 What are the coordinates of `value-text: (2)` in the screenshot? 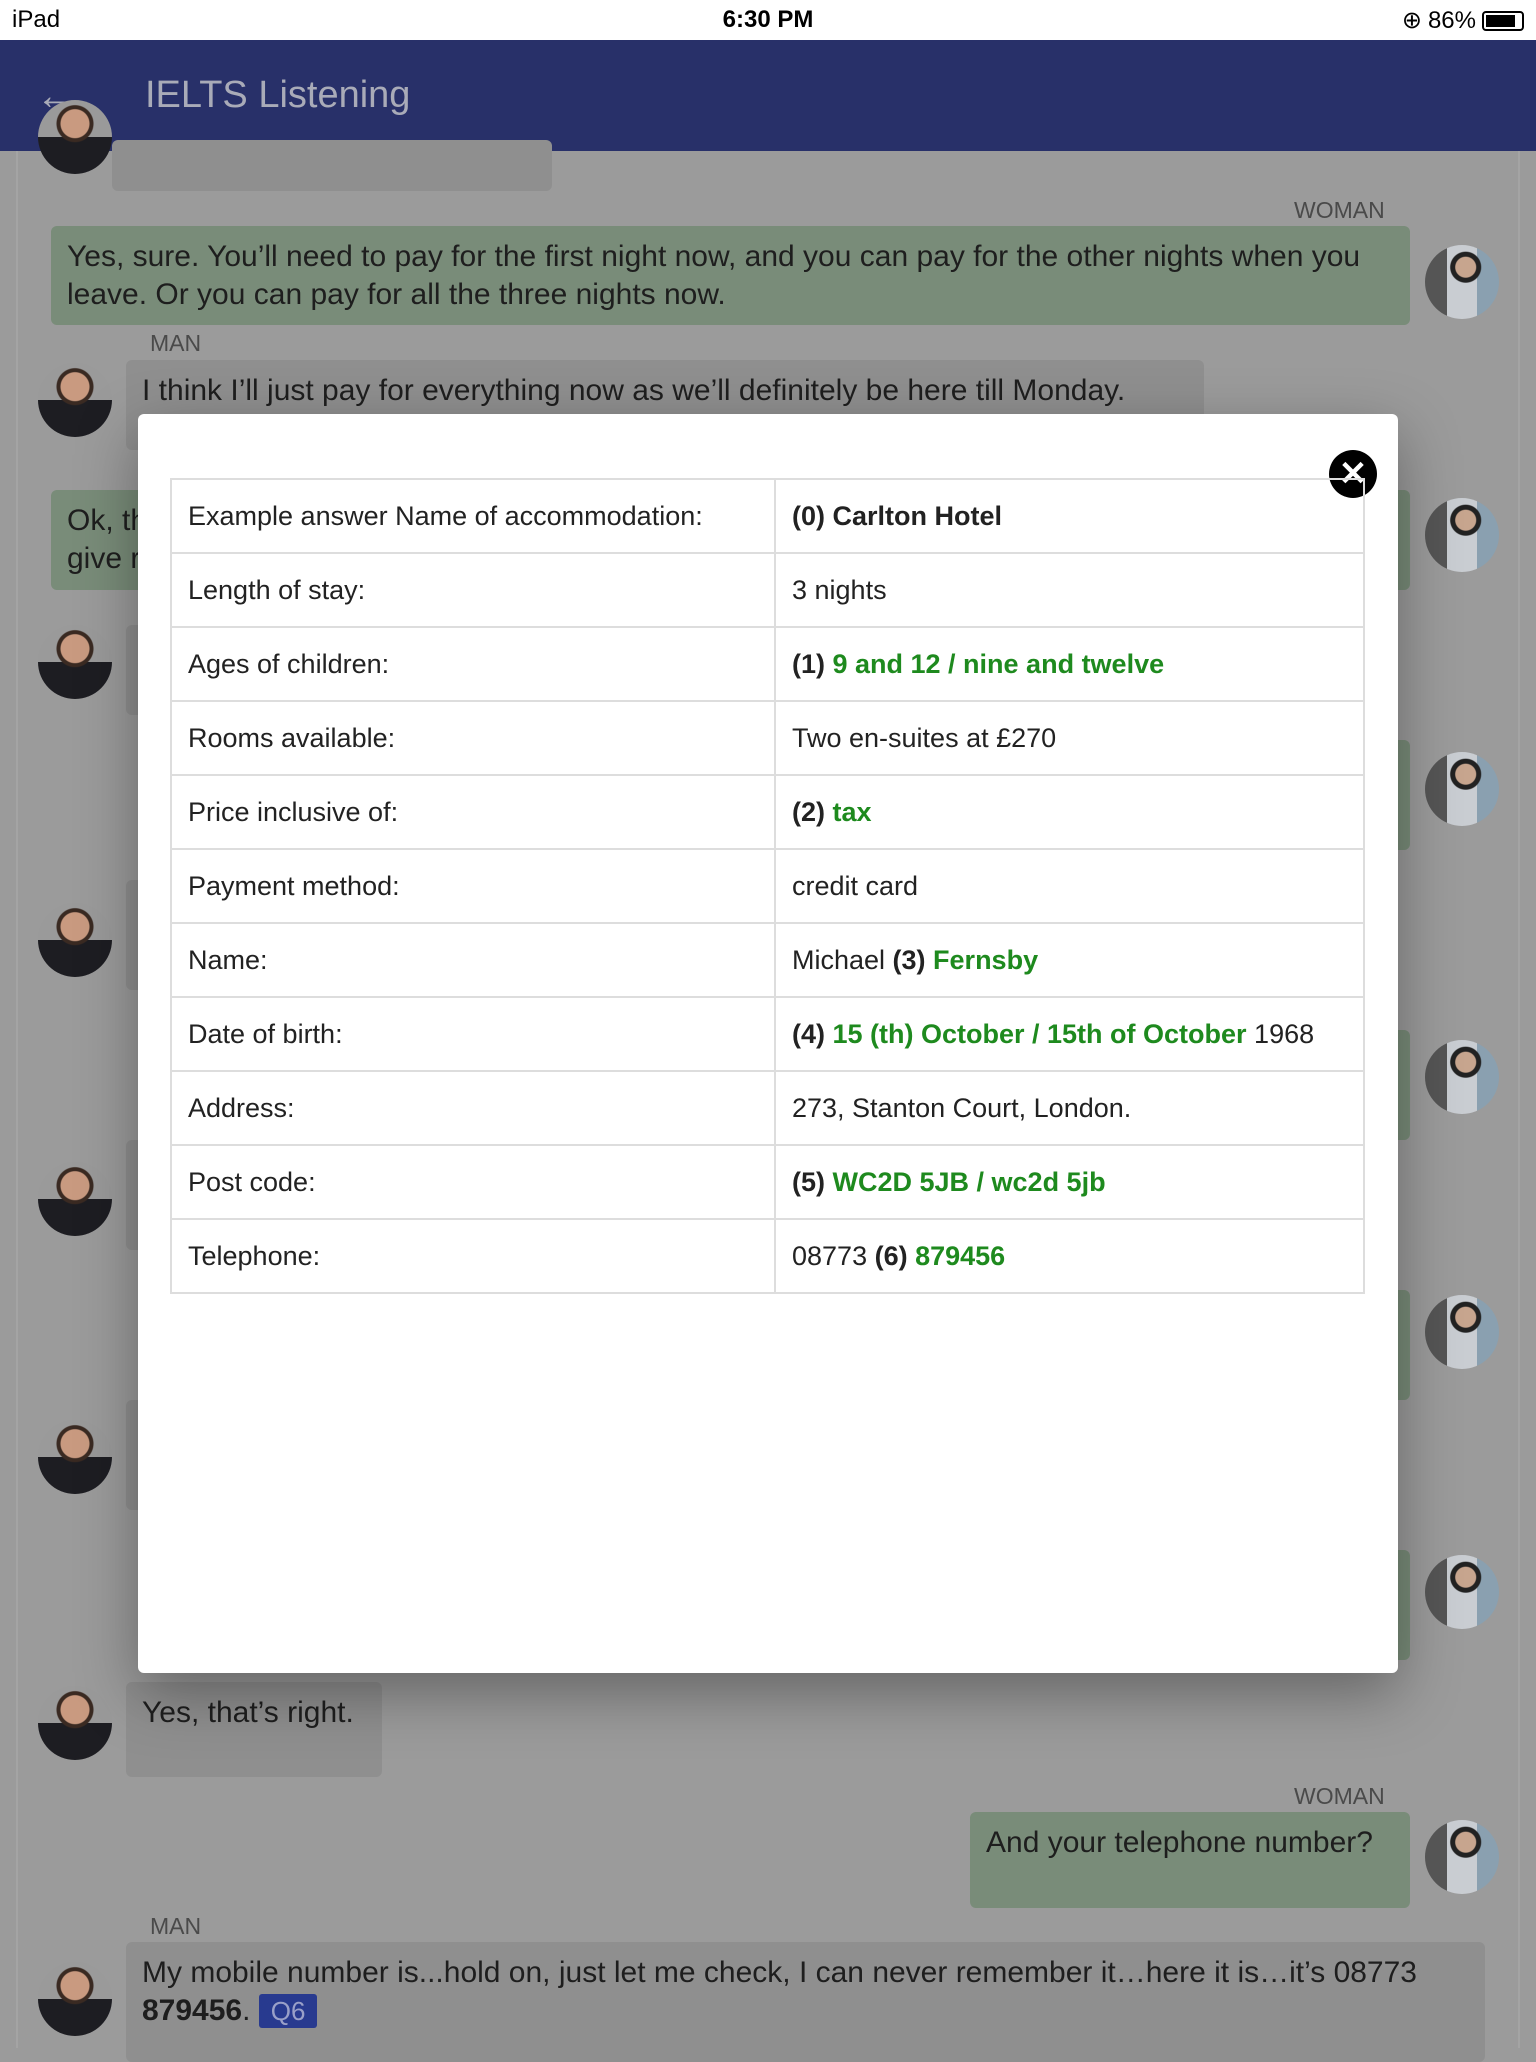 It's located at (812, 811).